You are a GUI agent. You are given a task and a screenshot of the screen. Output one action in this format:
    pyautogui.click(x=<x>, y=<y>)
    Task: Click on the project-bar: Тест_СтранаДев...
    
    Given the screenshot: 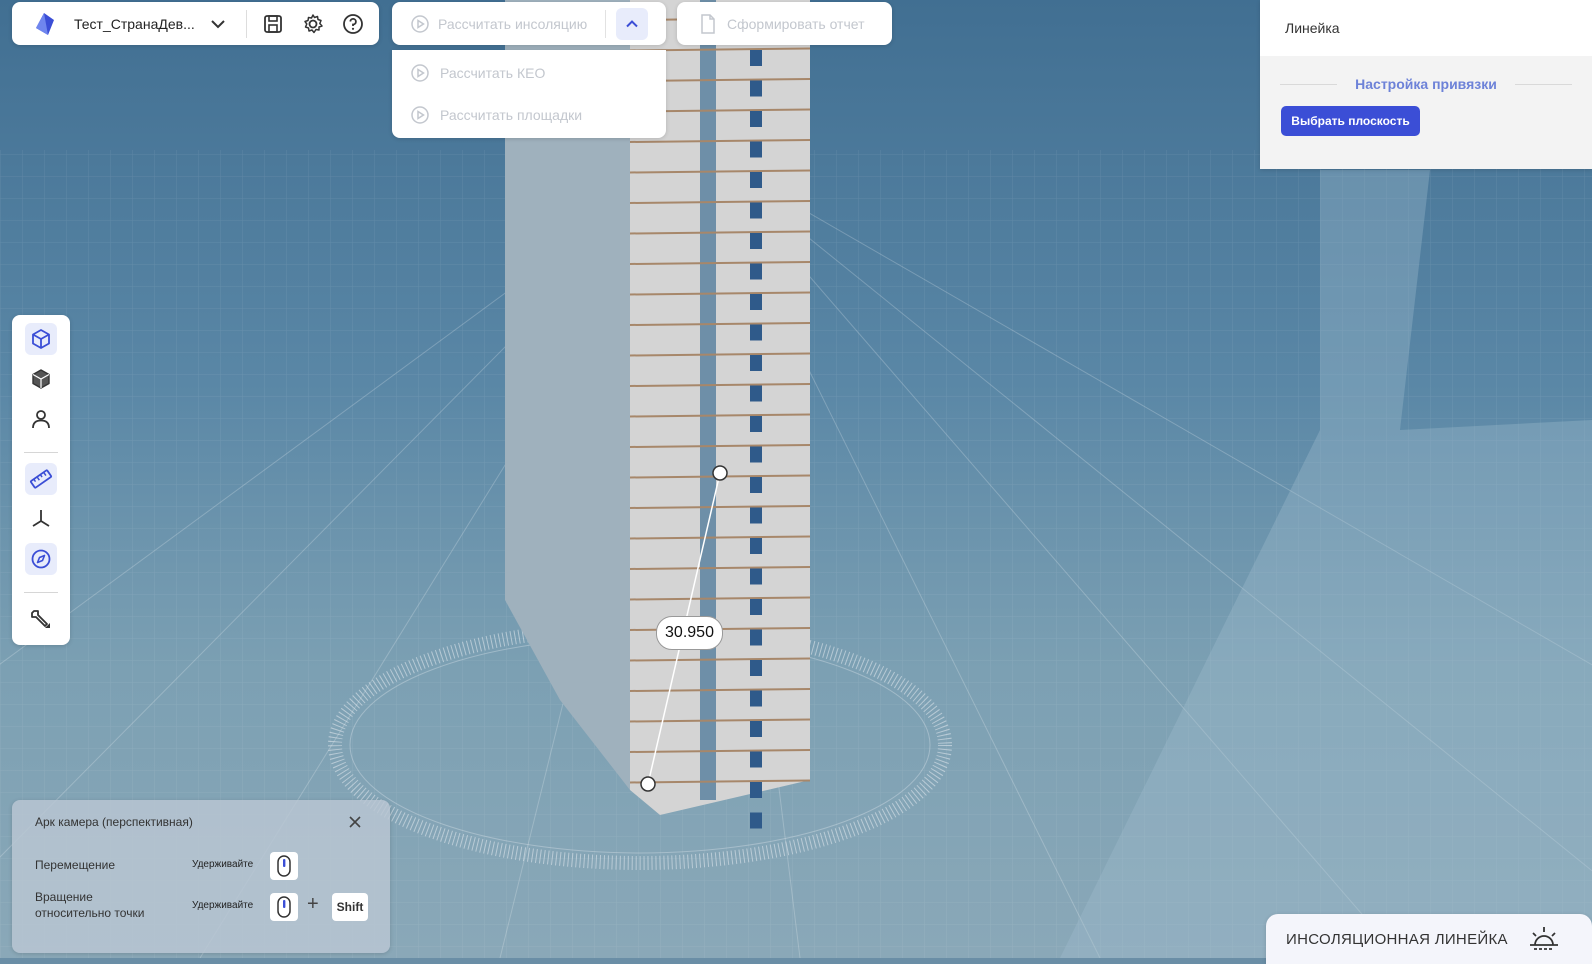 What is the action you would take?
    pyautogui.click(x=195, y=23)
    